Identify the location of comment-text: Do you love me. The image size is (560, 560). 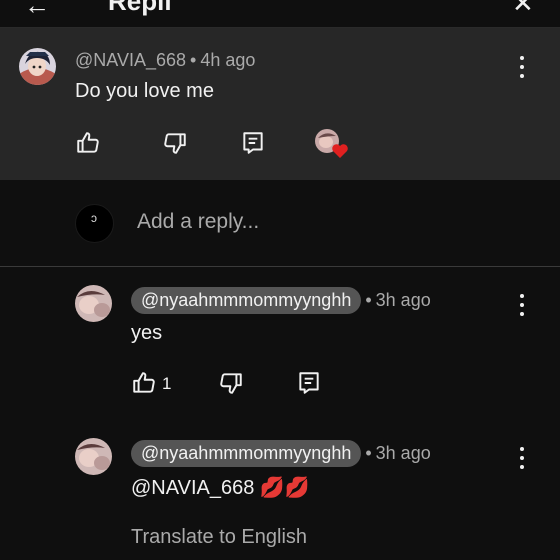
(144, 91).